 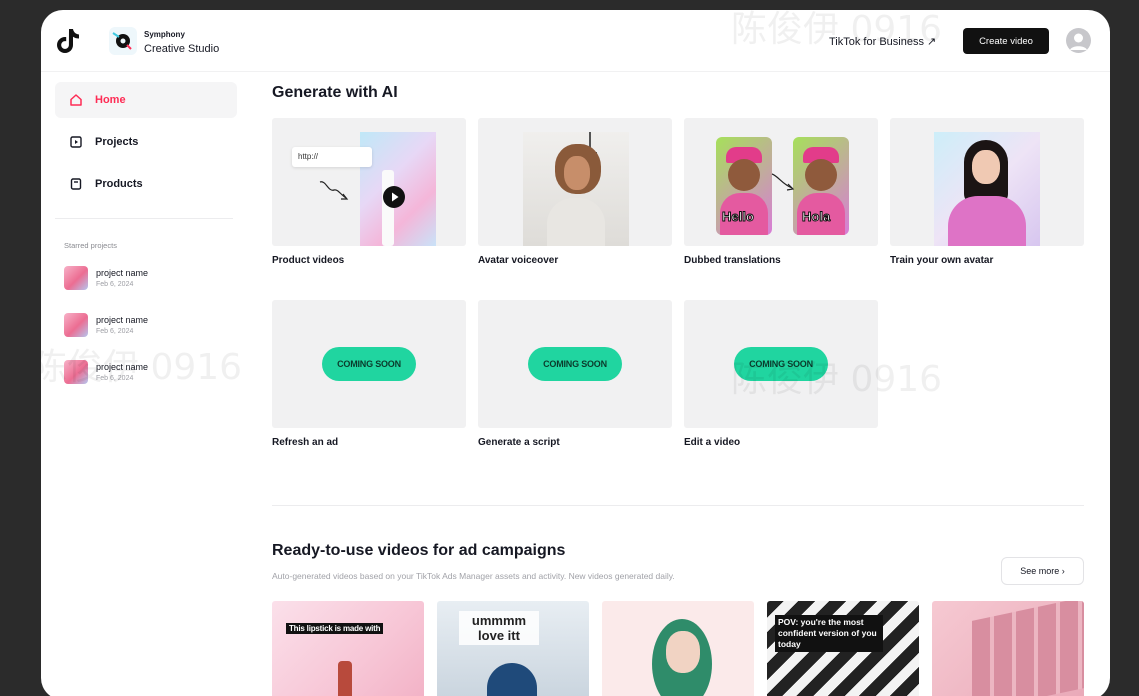 What do you see at coordinates (513, 648) in the screenshot?
I see `video-thumbnail: ummmm love itt` at bounding box center [513, 648].